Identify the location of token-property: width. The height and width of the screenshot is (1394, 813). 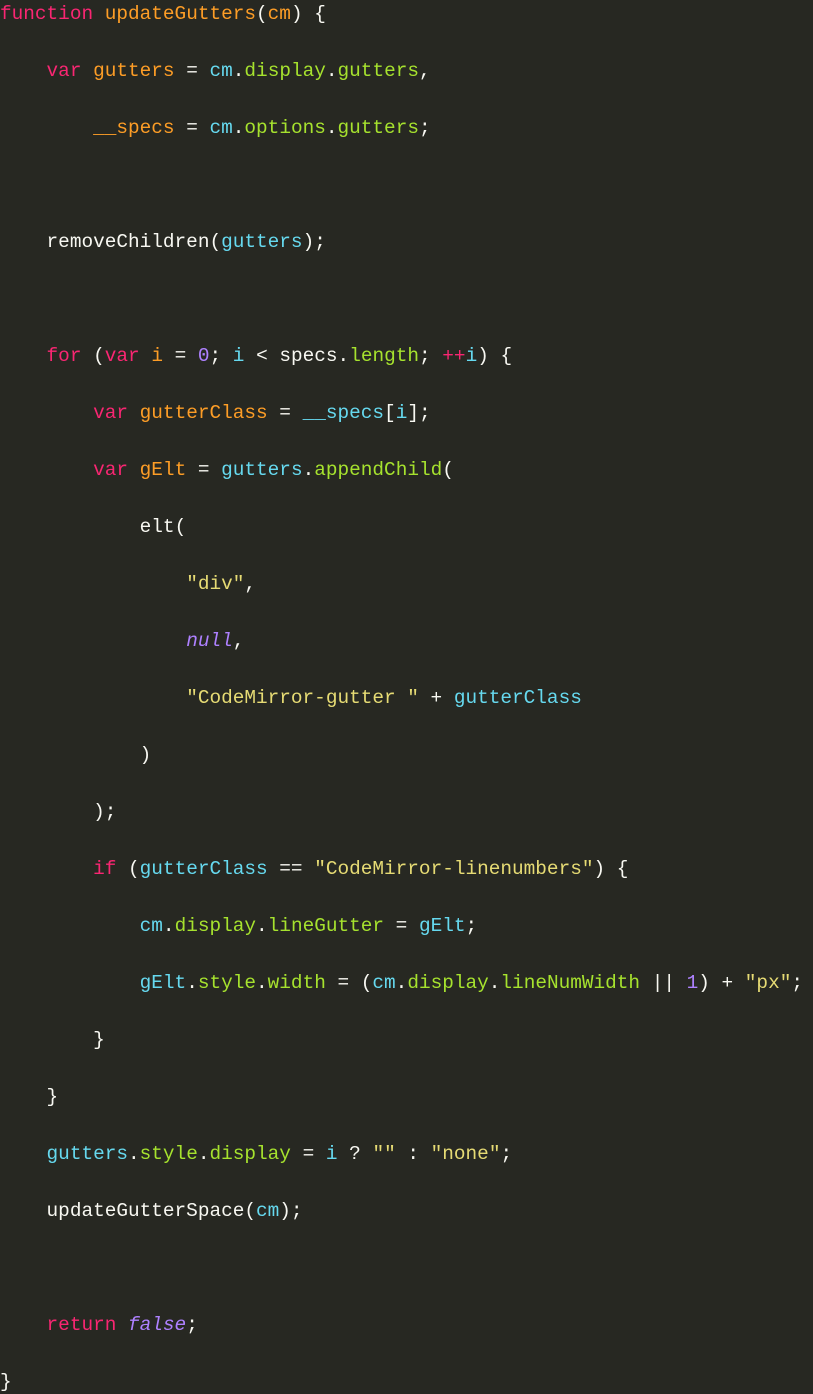
(296, 983).